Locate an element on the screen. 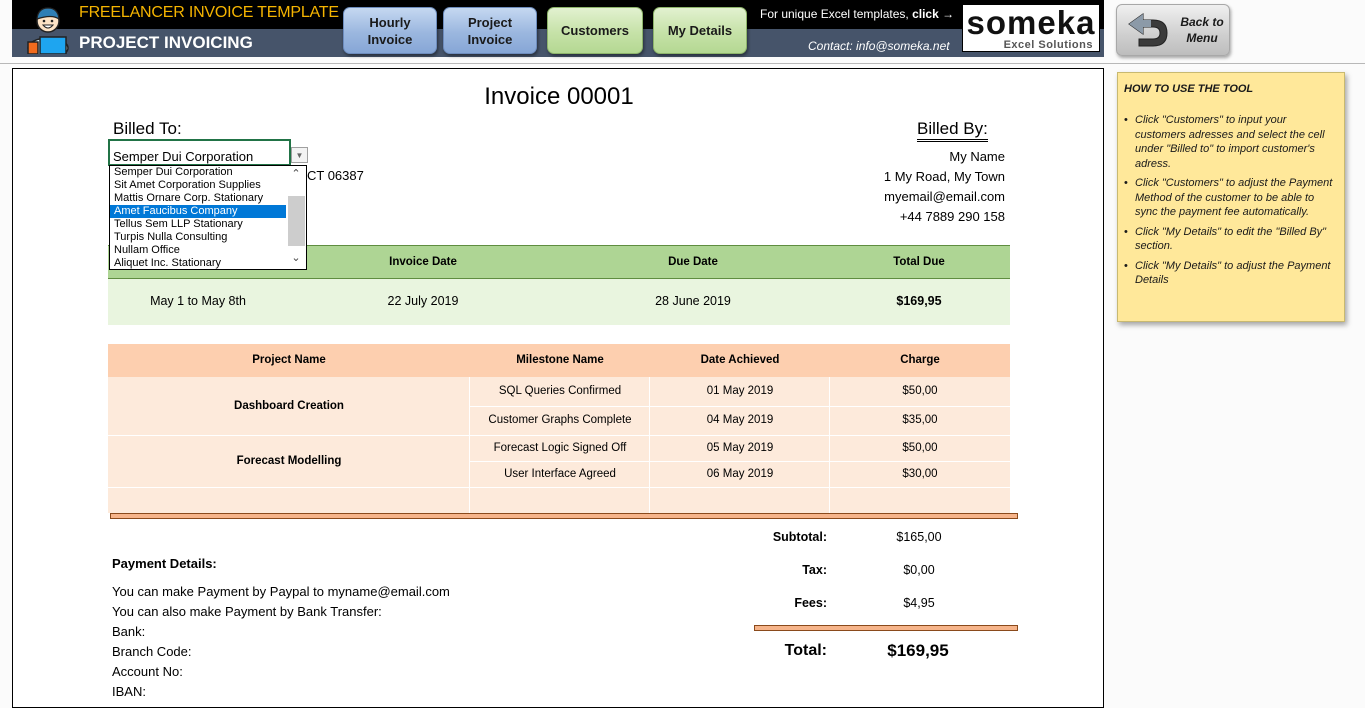 Image resolution: width=1365 pixels, height=708 pixels. milestone-date: 06 May 2019 is located at coordinates (740, 474).